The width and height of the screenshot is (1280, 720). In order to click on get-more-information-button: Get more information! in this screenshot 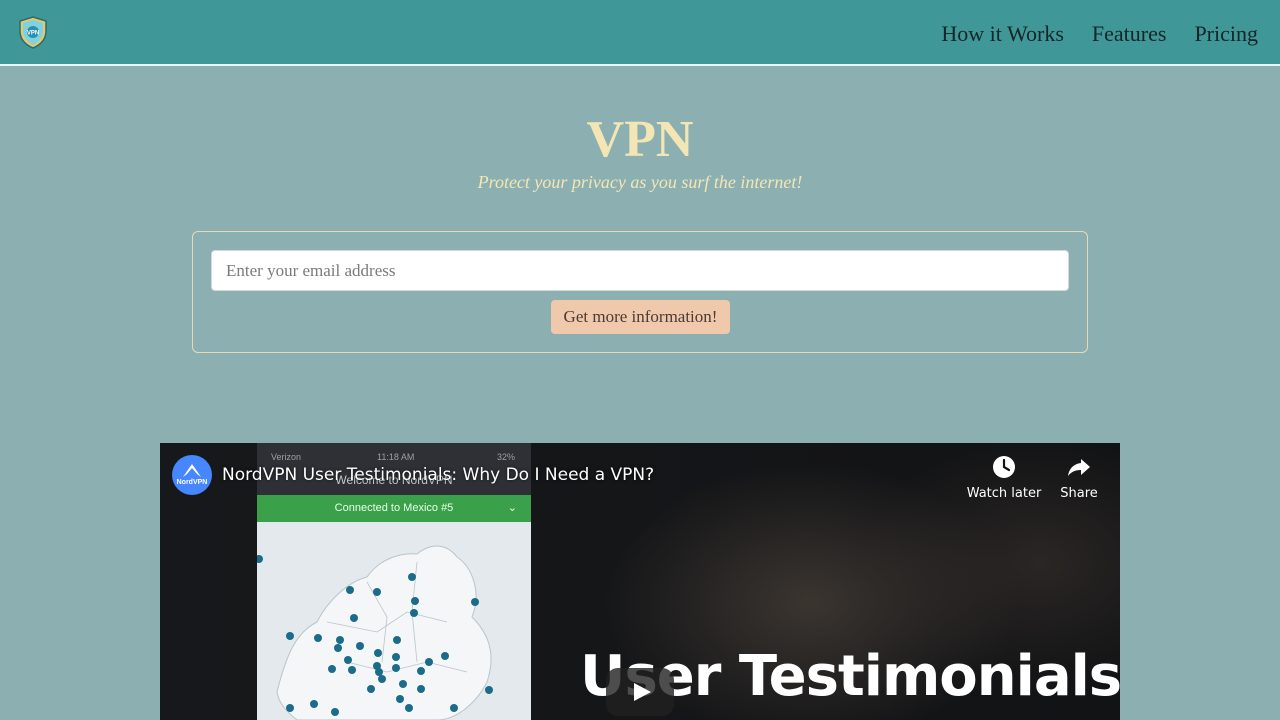, I will do `click(640, 317)`.